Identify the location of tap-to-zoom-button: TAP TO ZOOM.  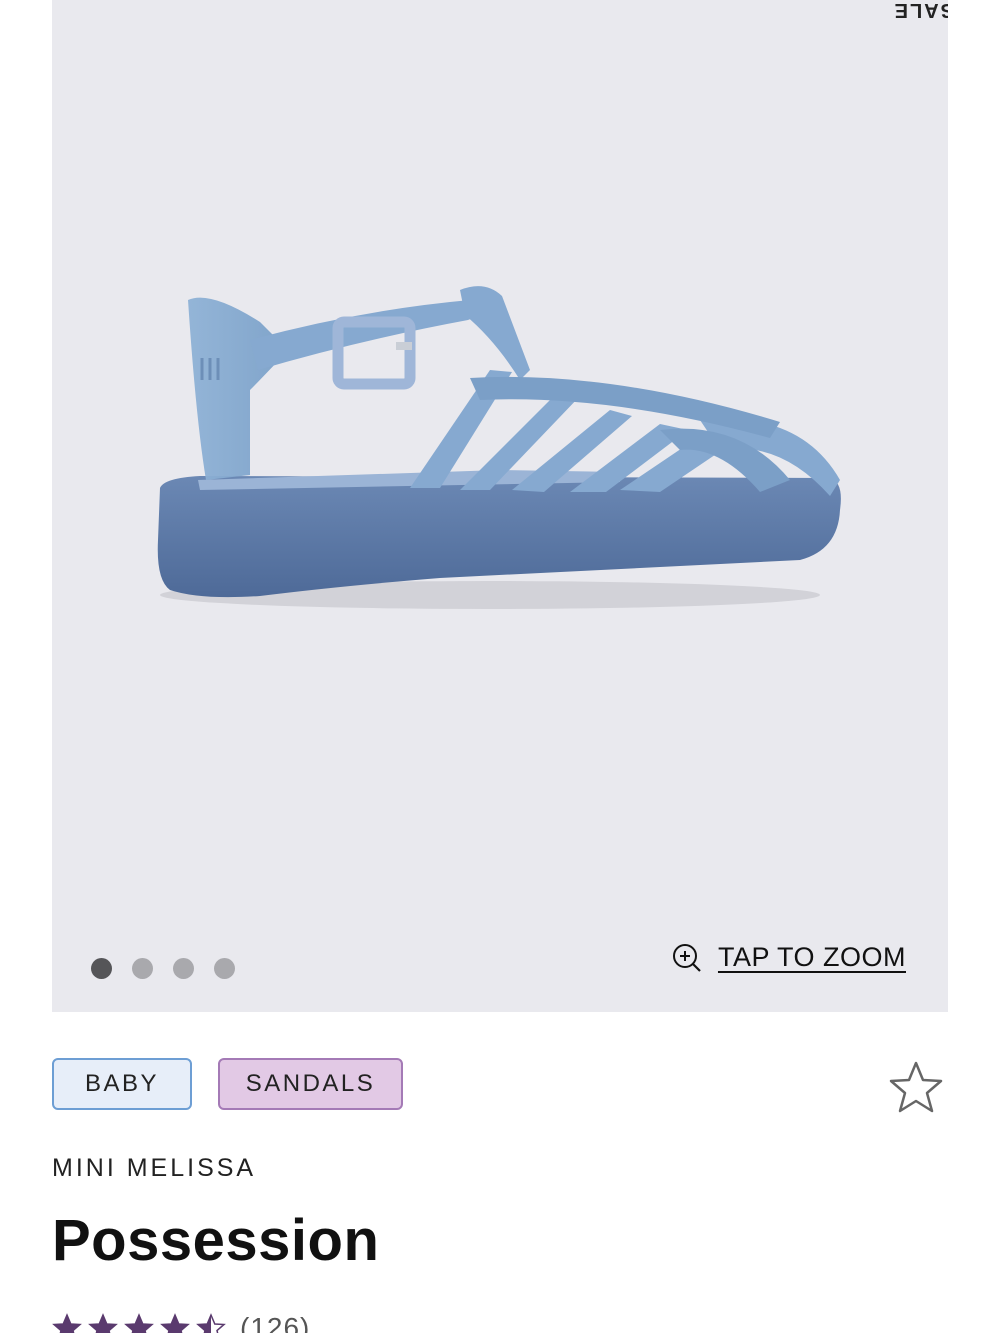
(789, 957).